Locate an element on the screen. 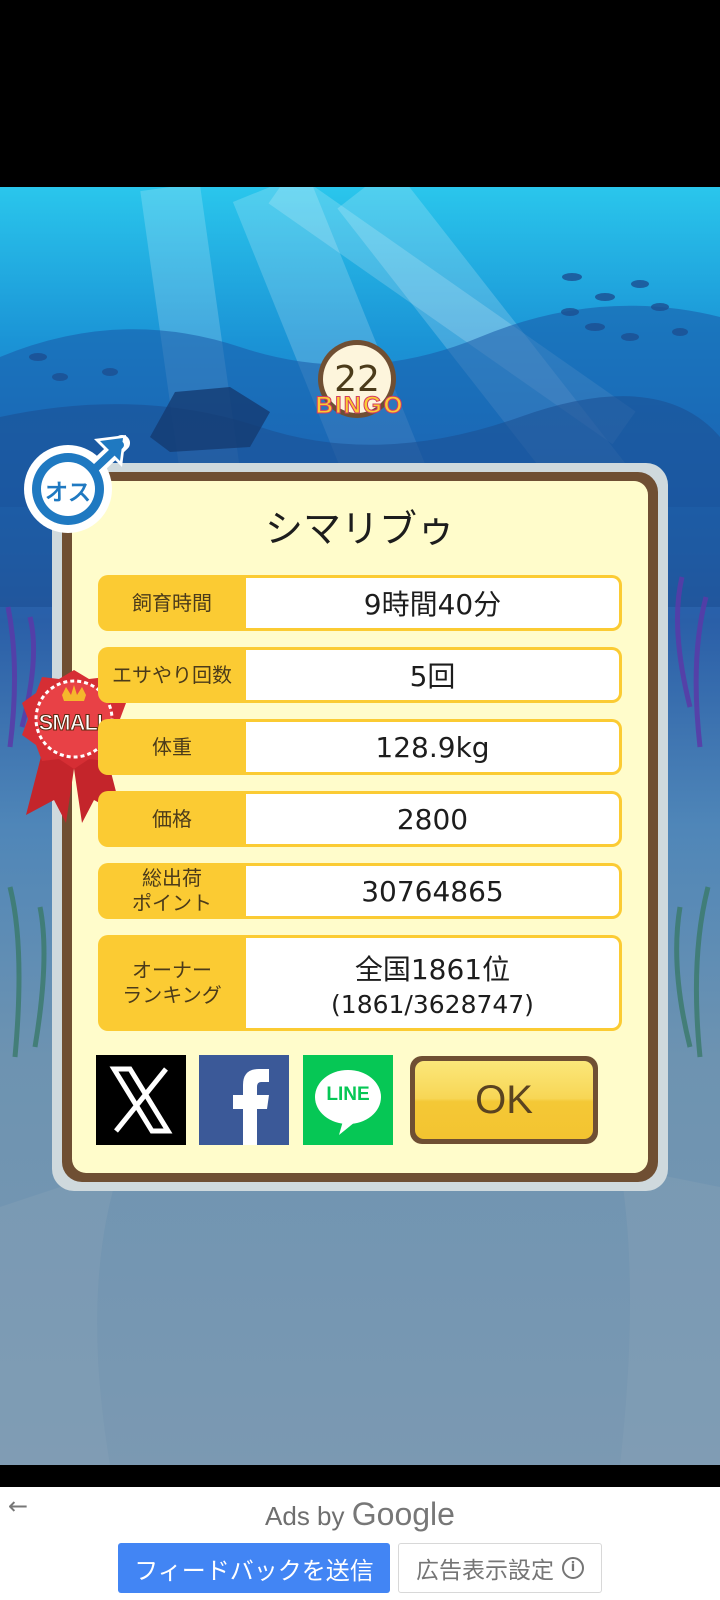  stat-label: 価格 is located at coordinates (172, 819).